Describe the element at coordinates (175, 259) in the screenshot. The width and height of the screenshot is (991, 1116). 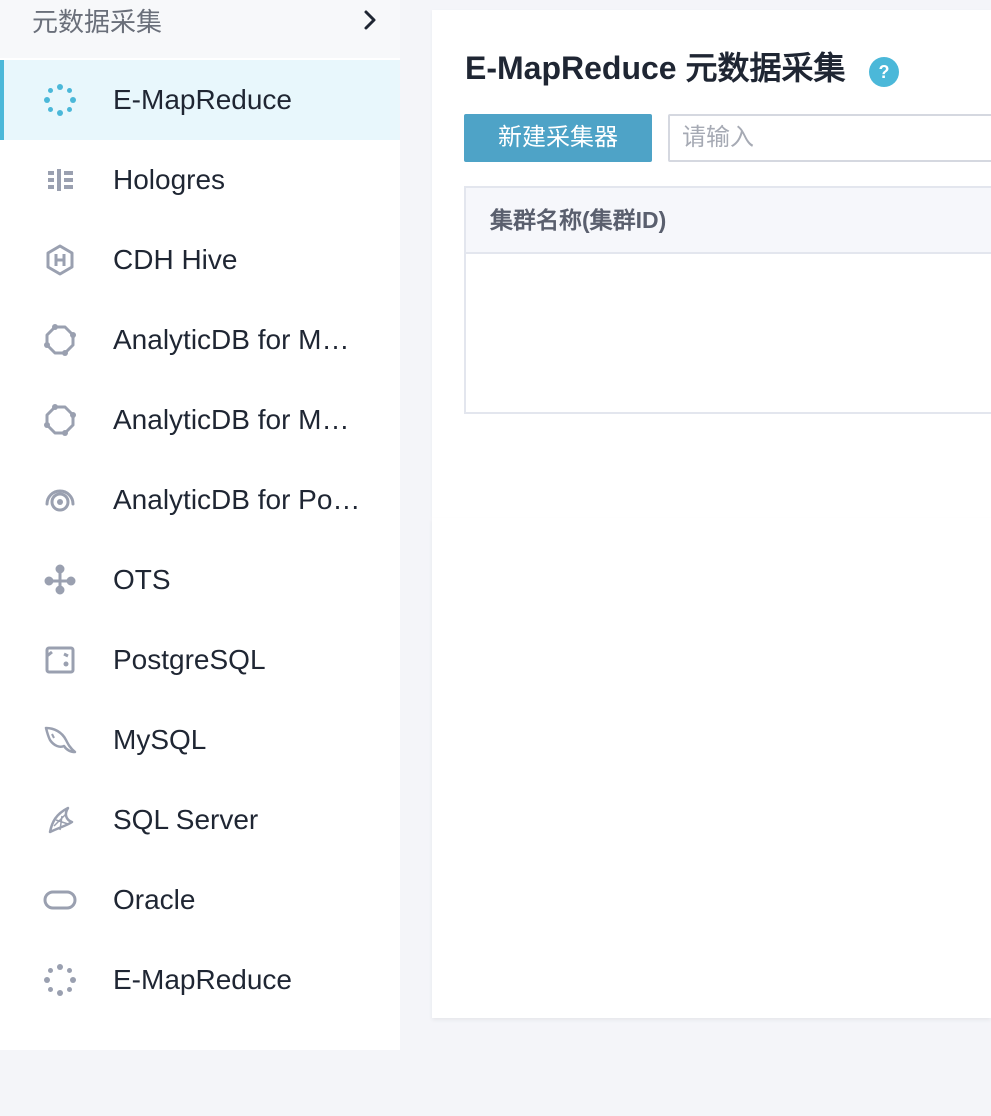
I see `sidebar-item-label: CDH Hive` at that location.